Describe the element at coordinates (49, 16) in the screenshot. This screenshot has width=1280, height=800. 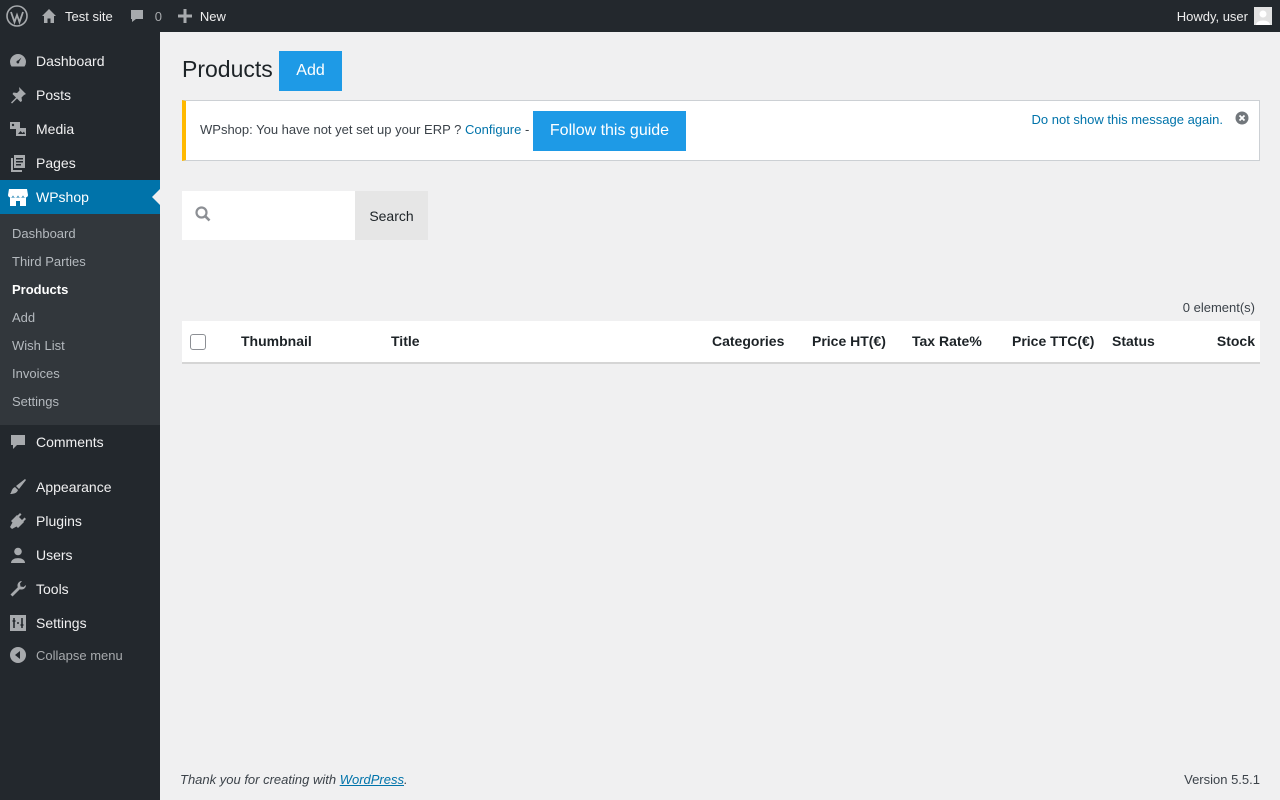
I see `home-icon` at that location.